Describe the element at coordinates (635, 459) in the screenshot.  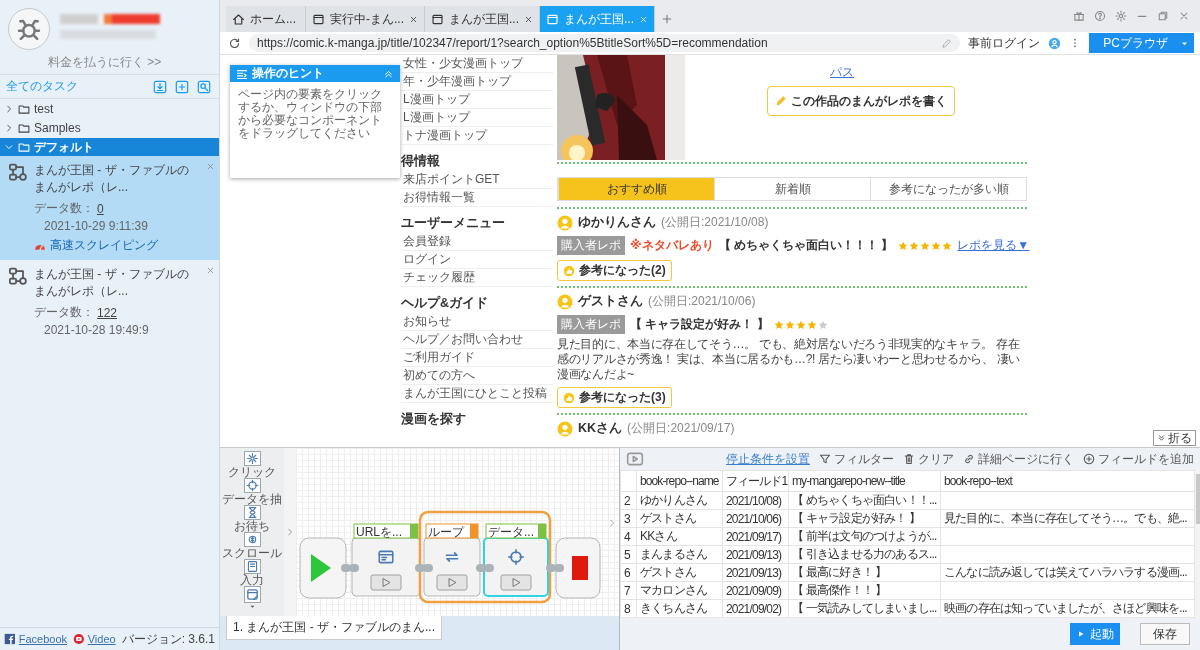
I see `play-icon` at that location.